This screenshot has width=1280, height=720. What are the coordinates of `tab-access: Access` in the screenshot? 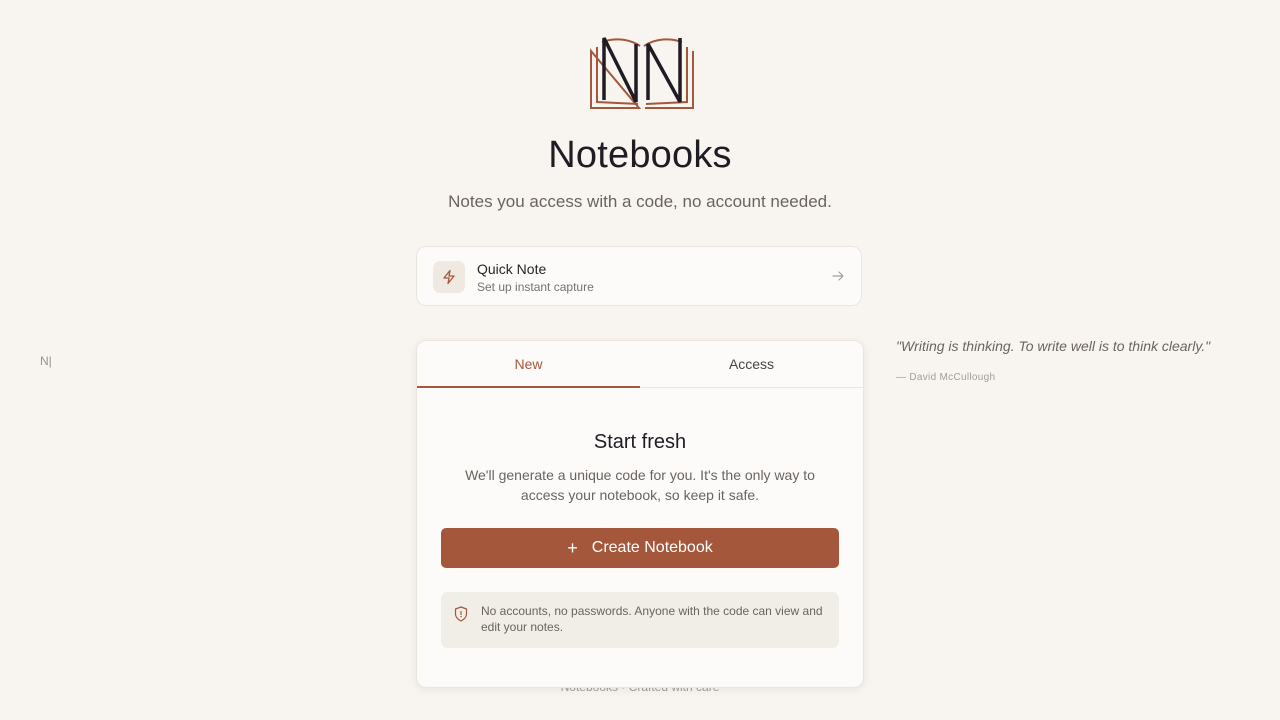 It's located at (751, 364).